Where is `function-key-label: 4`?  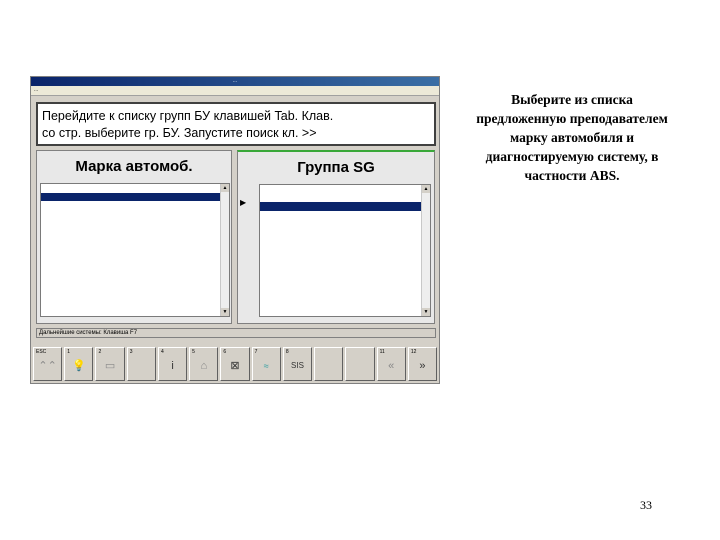
function-key-label: 4 is located at coordinates (162, 352).